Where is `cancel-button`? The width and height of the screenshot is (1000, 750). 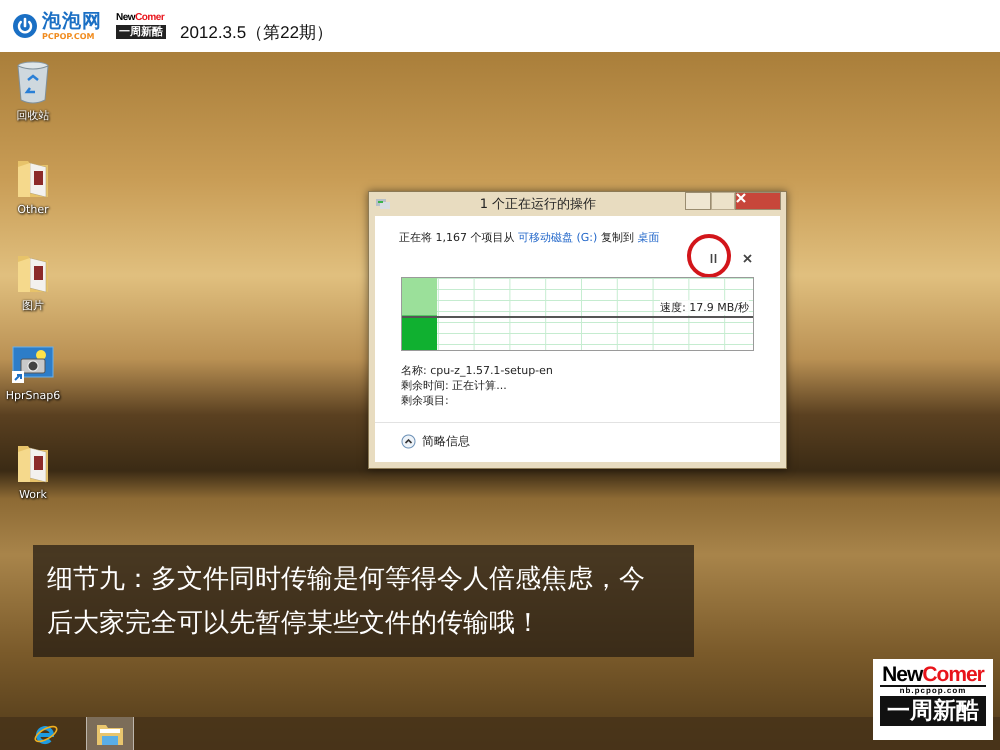 cancel-button is located at coordinates (747, 258).